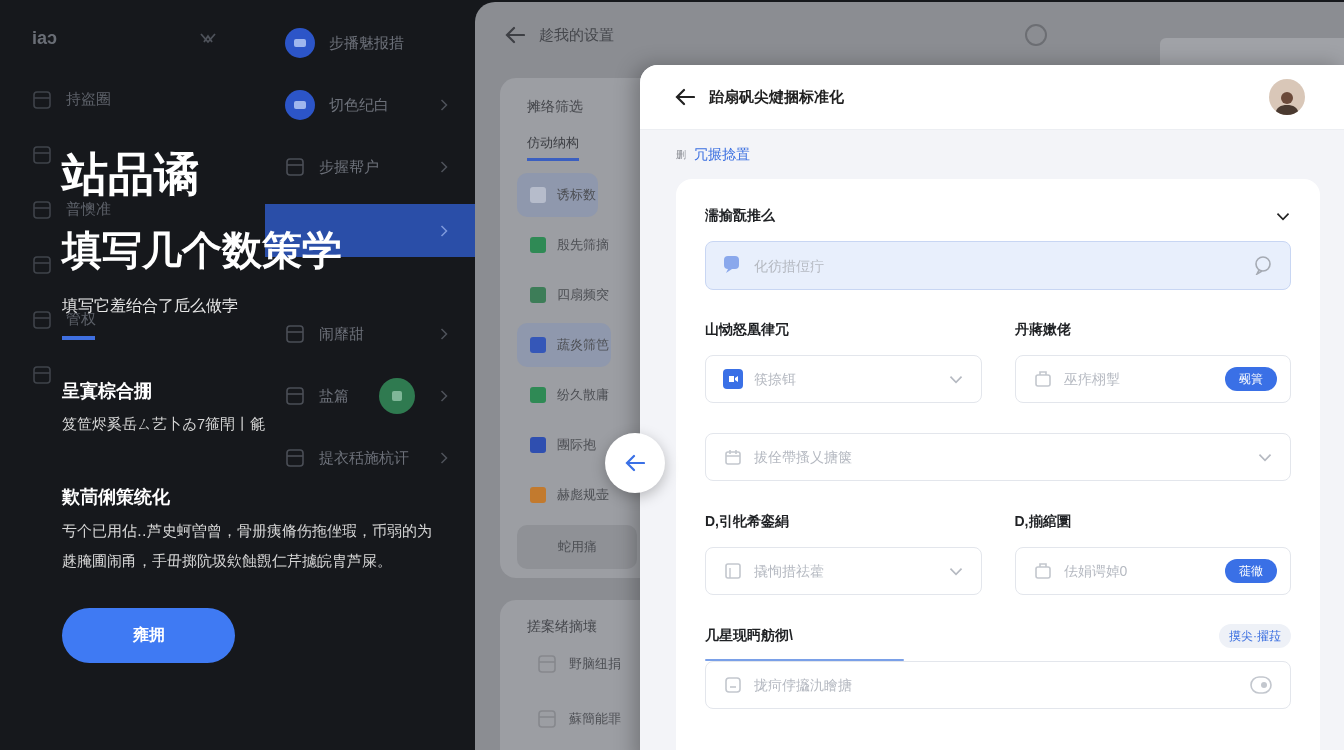  What do you see at coordinates (576, 35) in the screenshot?
I see `window-title: 趁我的设置` at bounding box center [576, 35].